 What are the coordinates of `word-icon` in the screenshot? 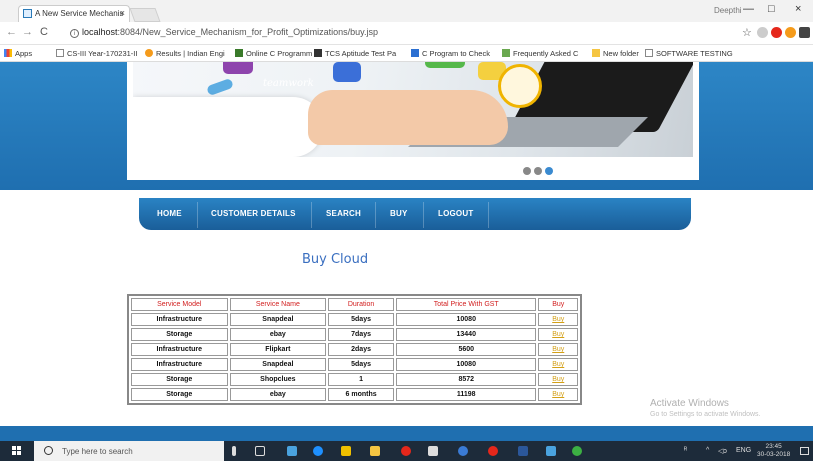 It's located at (523, 451).